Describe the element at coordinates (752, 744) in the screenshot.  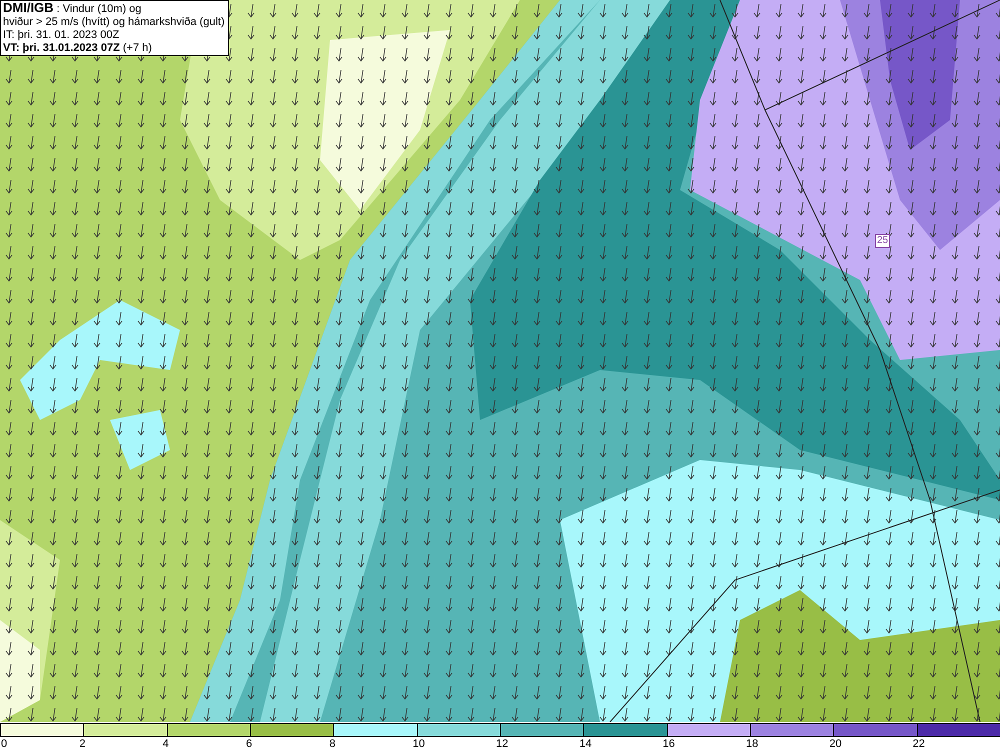
I see `legend-tick-label: 18` at that location.